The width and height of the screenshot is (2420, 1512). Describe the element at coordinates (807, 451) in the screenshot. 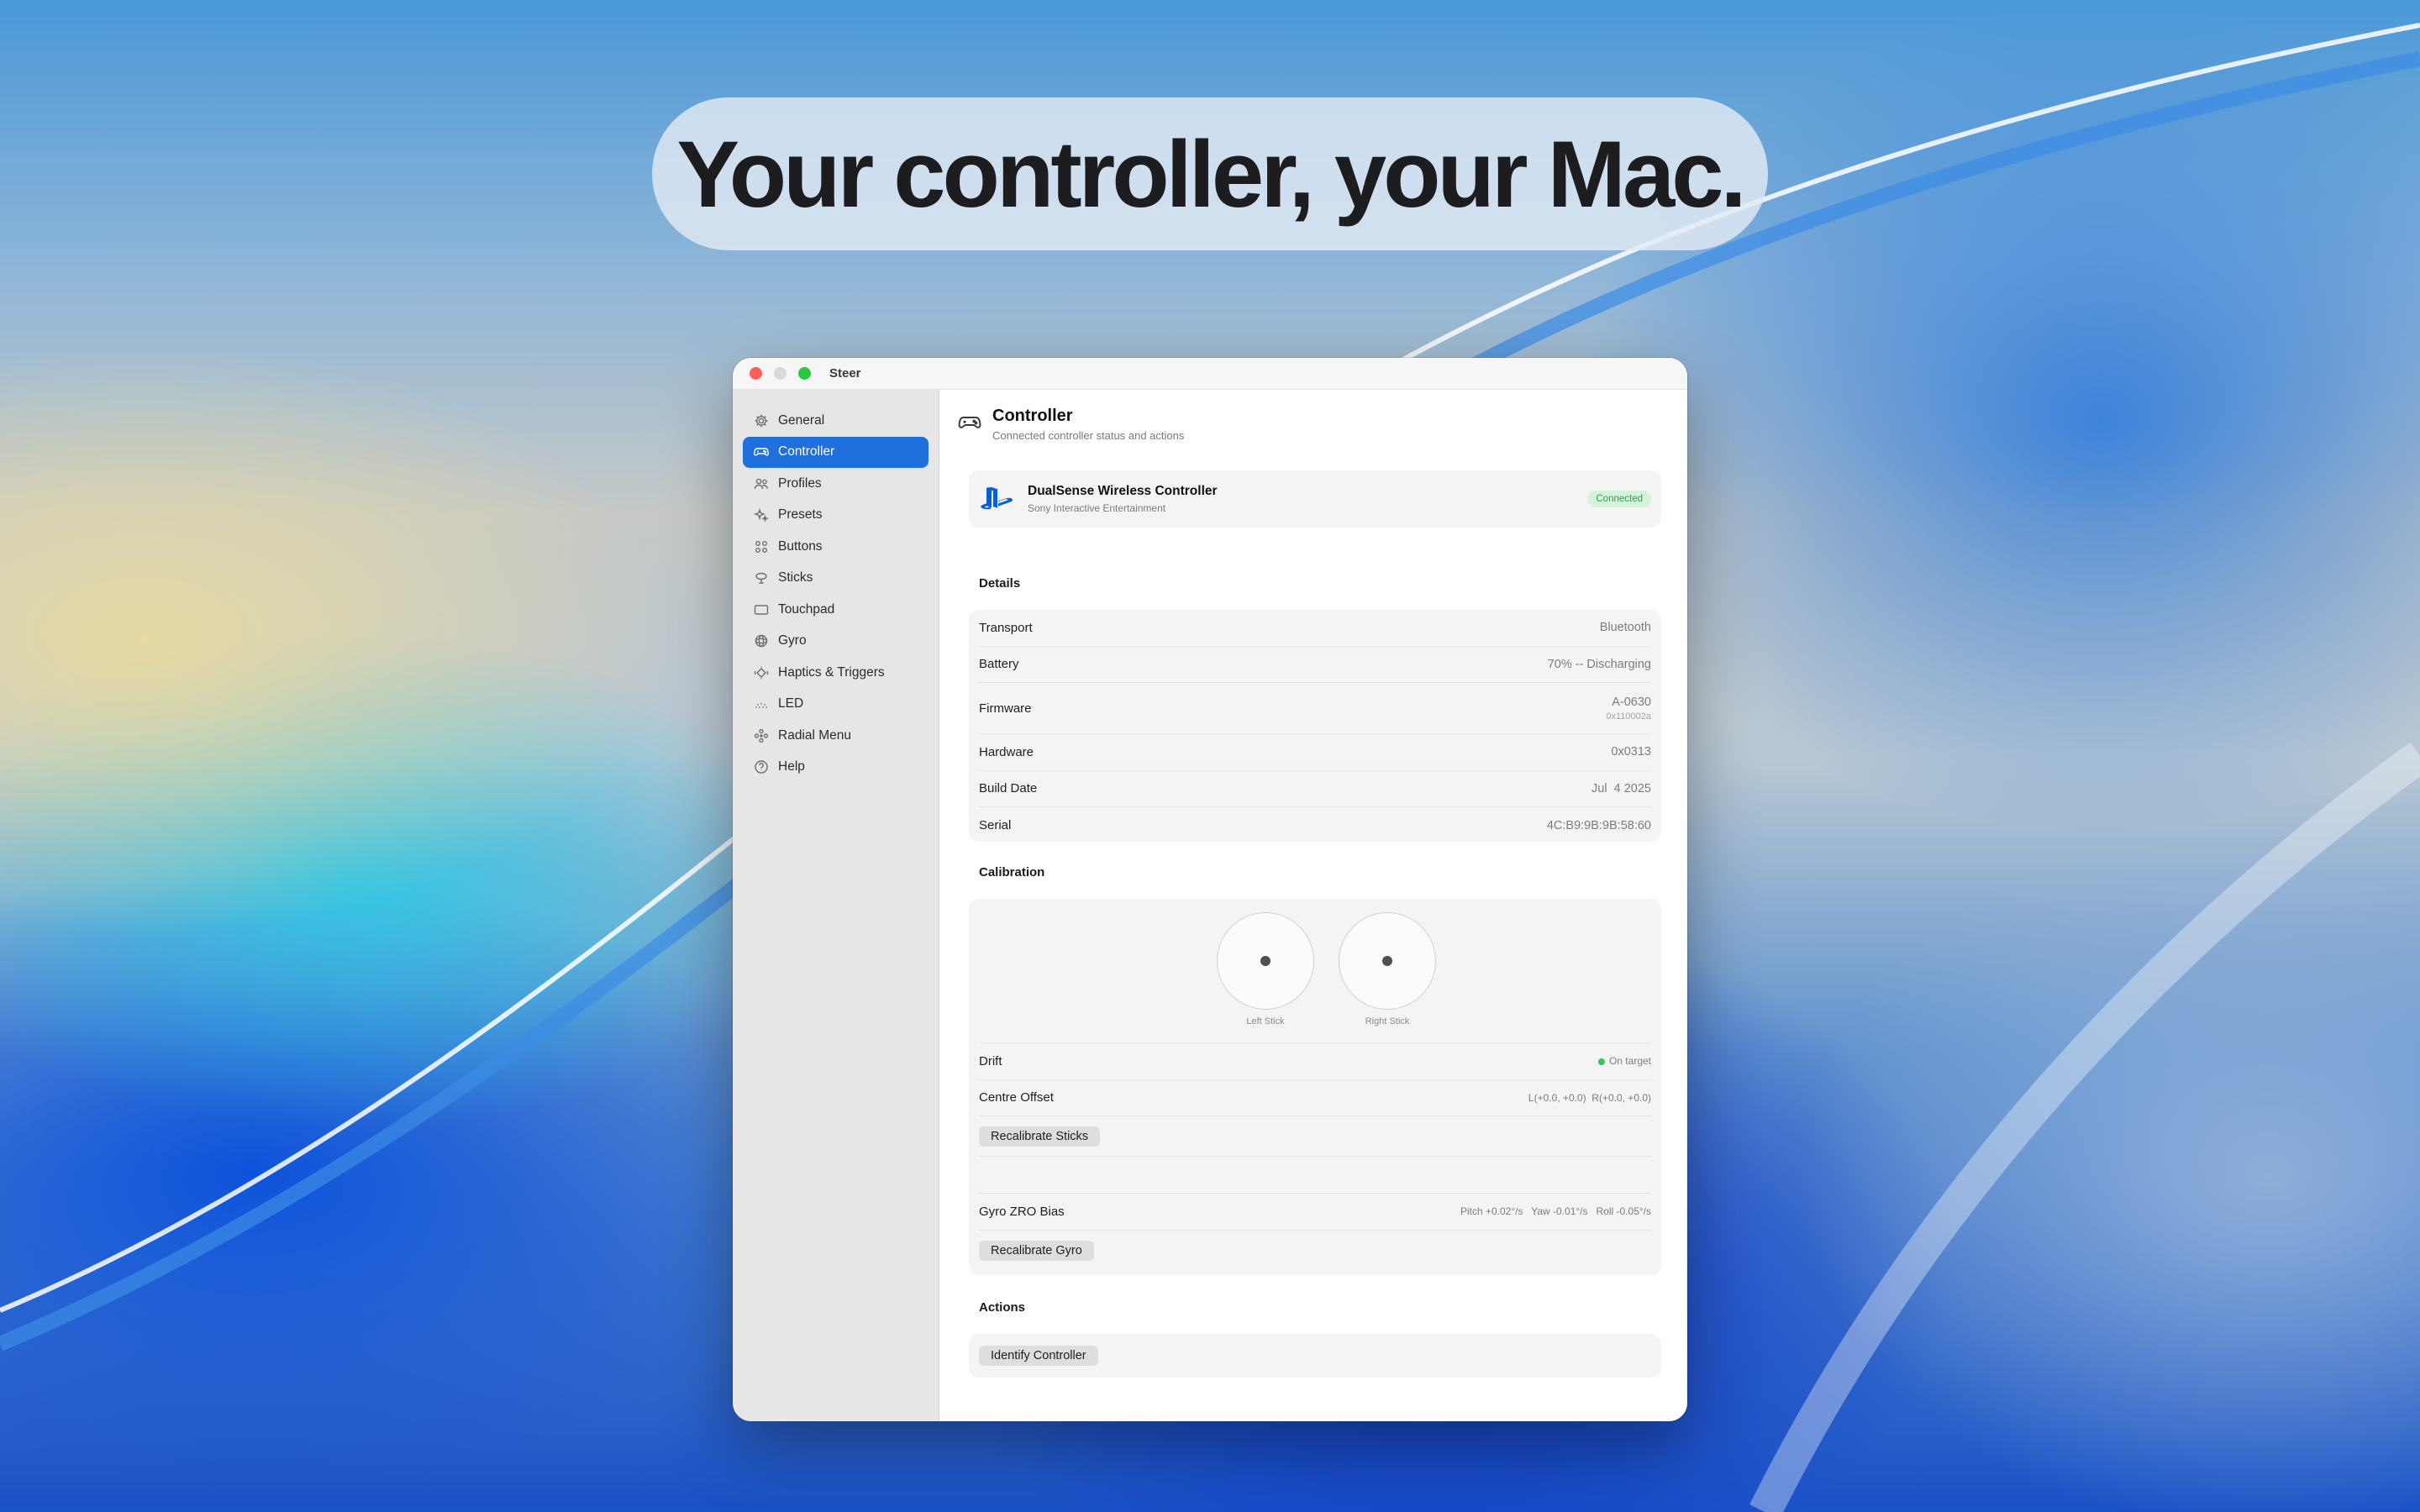

I see `sidebar-item-label: Controller` at that location.